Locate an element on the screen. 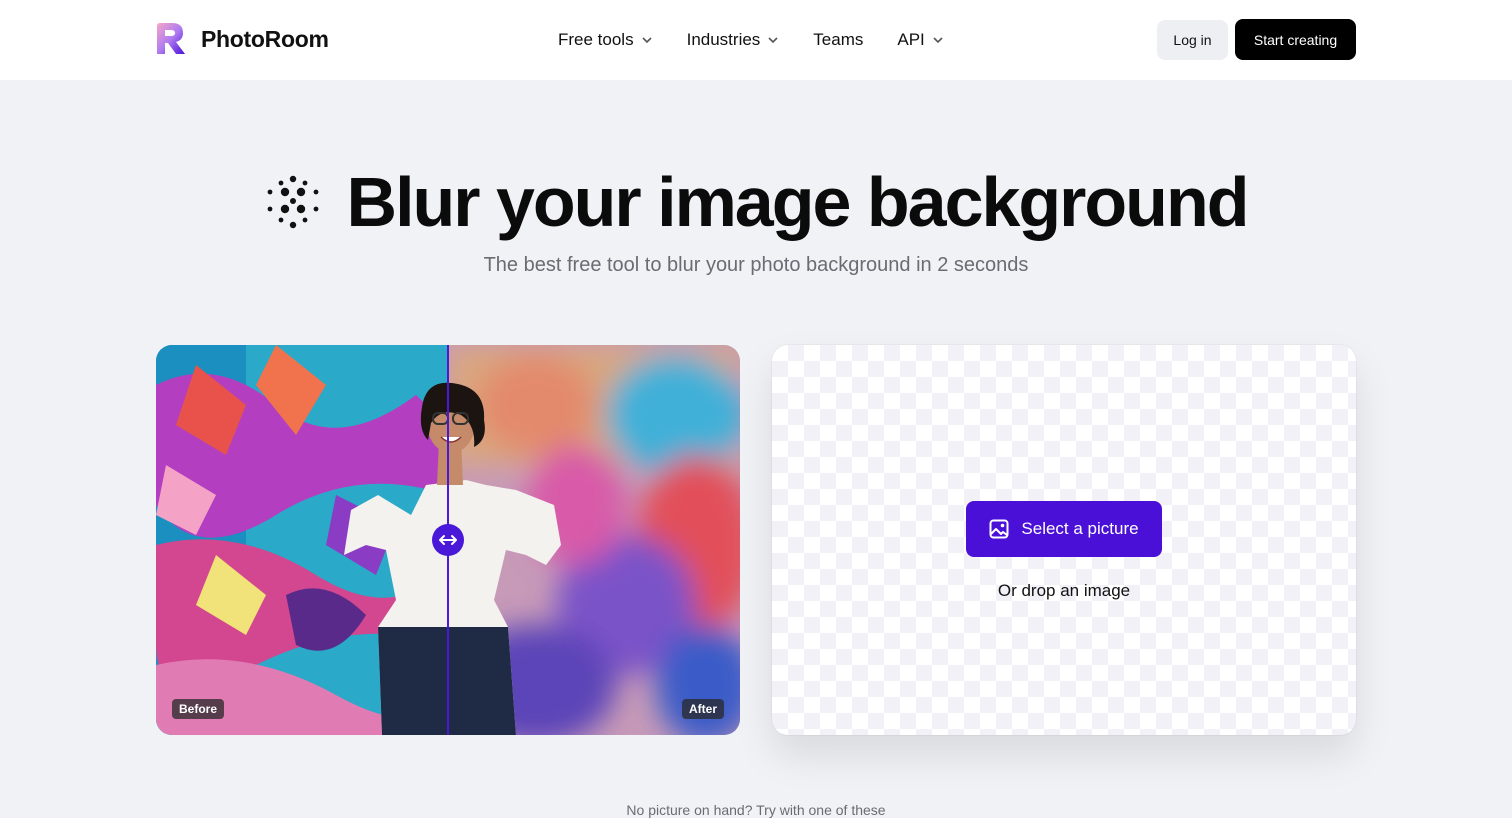  photoroom-logo: PhotoRoom is located at coordinates (242, 39).